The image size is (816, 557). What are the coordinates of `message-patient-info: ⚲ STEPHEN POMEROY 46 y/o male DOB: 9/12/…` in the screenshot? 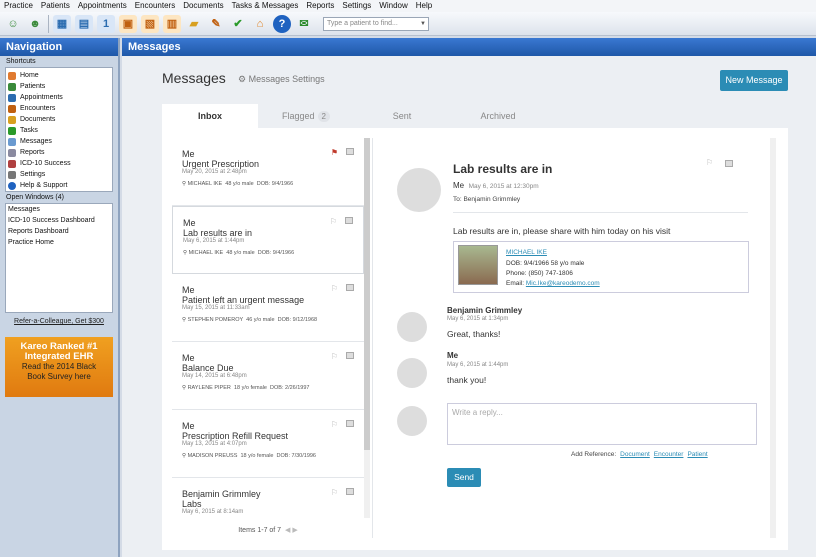 It's located at (268, 320).